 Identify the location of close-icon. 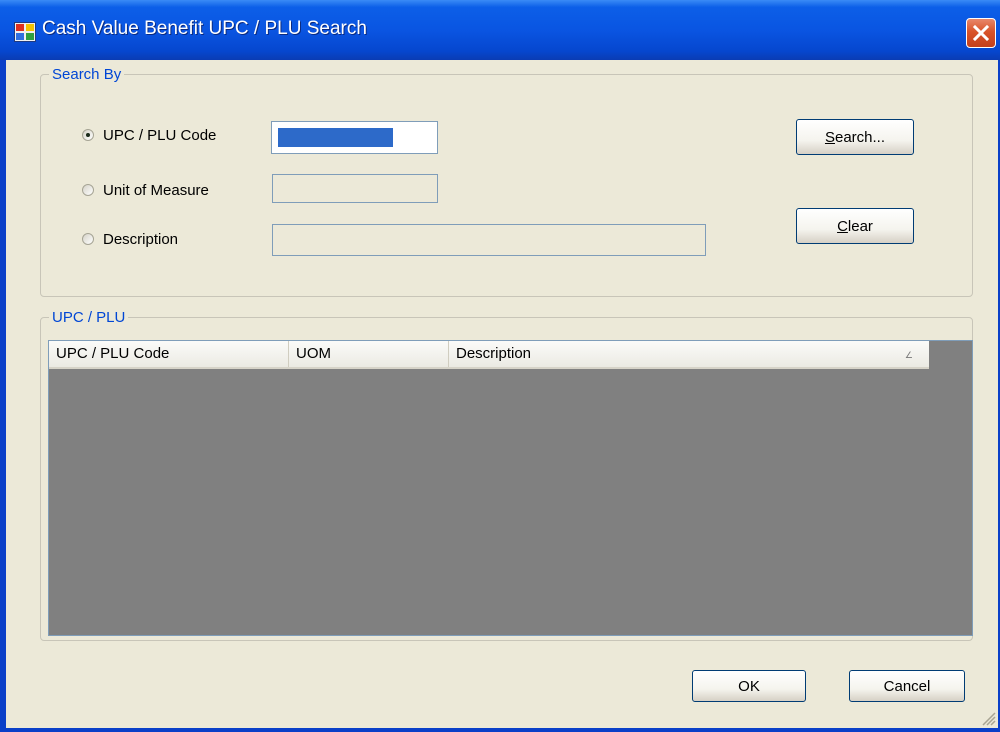
(981, 33).